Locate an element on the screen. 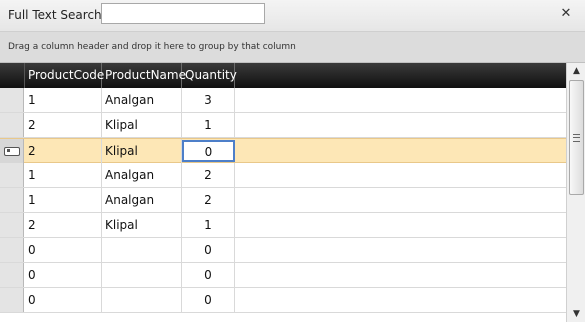 This screenshot has height=322, width=585. scroll-down-icon: ▼ is located at coordinates (576, 314).